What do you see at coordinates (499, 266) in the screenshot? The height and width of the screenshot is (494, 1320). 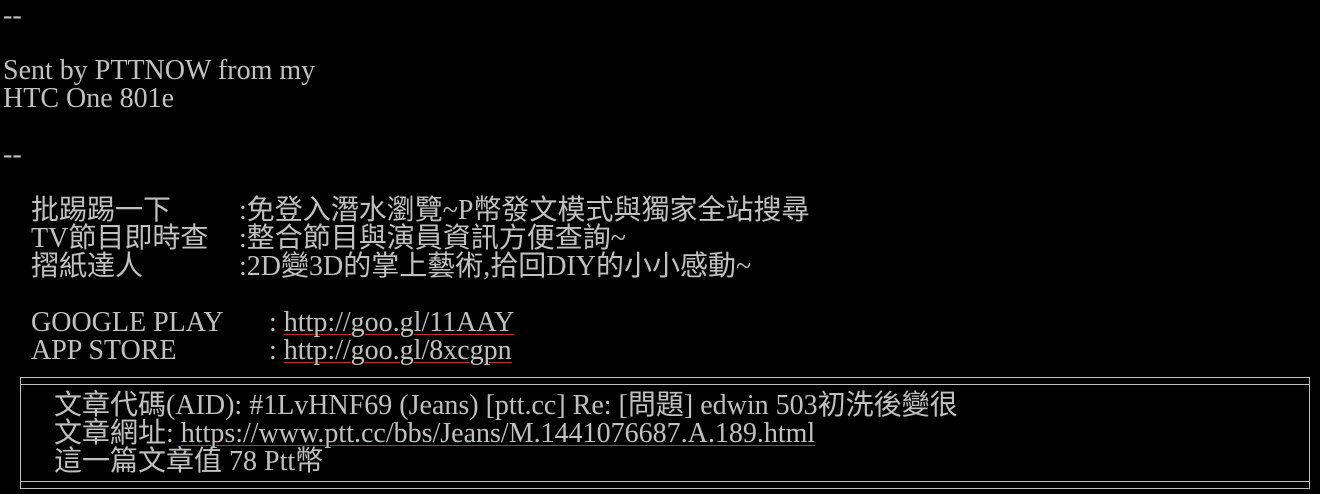 I see `promo-description: 2D變3D的掌上藝術,拾回DIY的小小感動~` at bounding box center [499, 266].